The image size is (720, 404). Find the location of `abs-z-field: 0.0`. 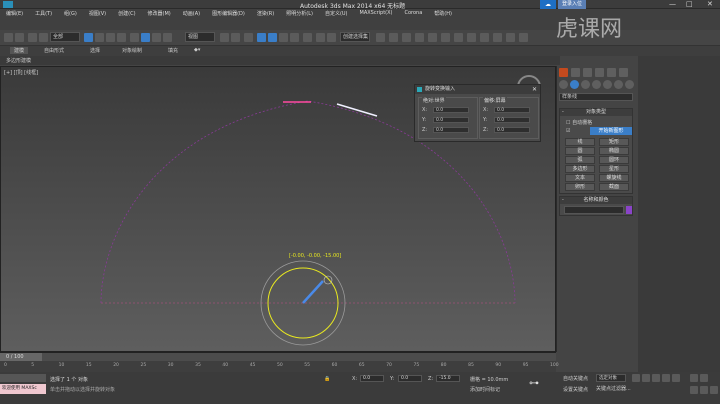

abs-z-field: 0.0 is located at coordinates (451, 130).